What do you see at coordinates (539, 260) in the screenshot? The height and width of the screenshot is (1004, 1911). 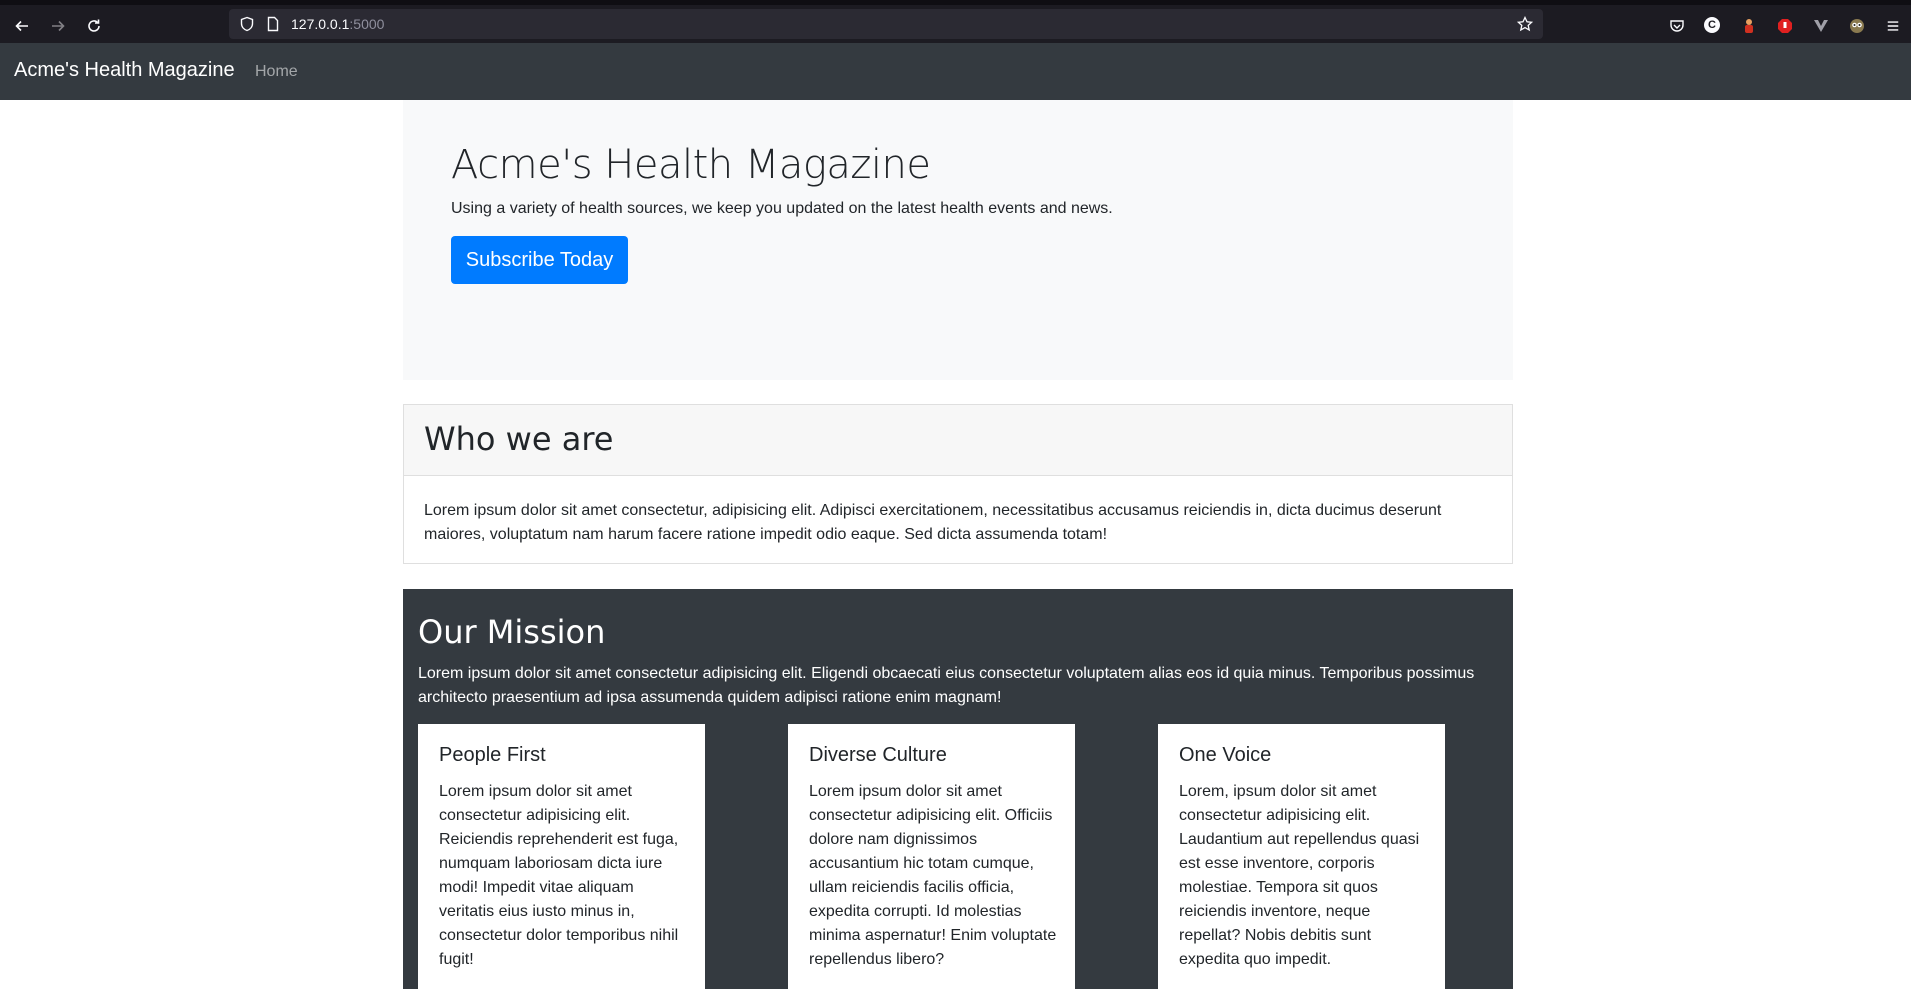 I see `subscribe-button: Subscribe Today` at bounding box center [539, 260].